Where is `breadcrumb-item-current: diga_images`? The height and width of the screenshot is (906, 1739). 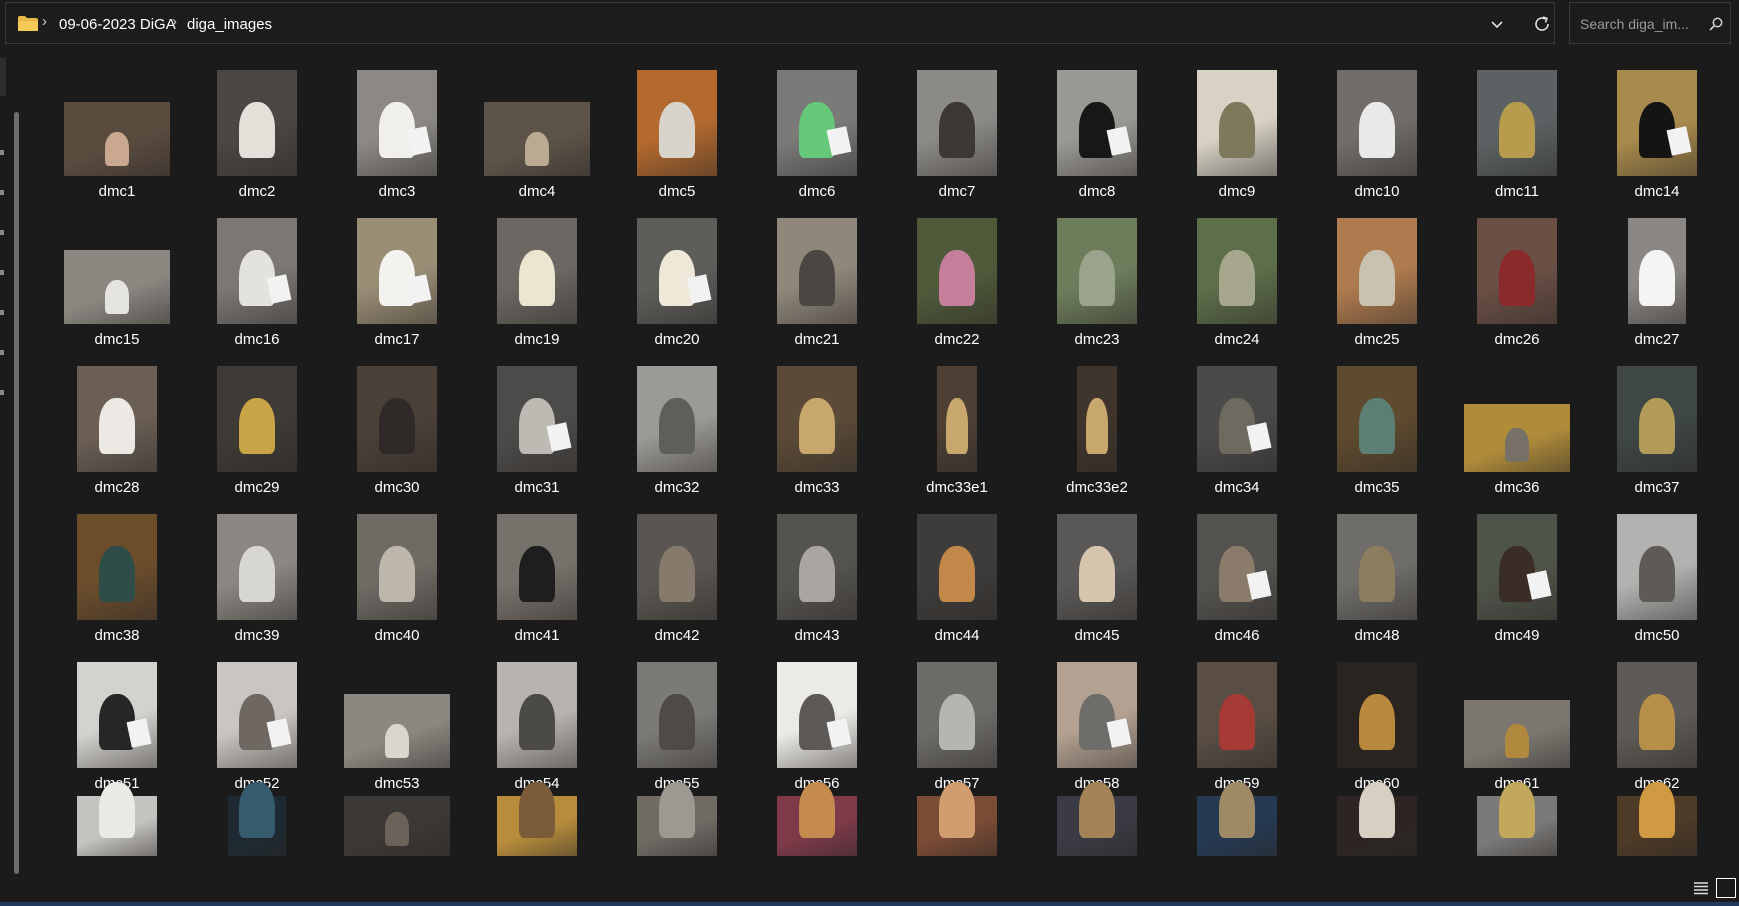
breadcrumb-item-current: diga_images is located at coordinates (229, 24).